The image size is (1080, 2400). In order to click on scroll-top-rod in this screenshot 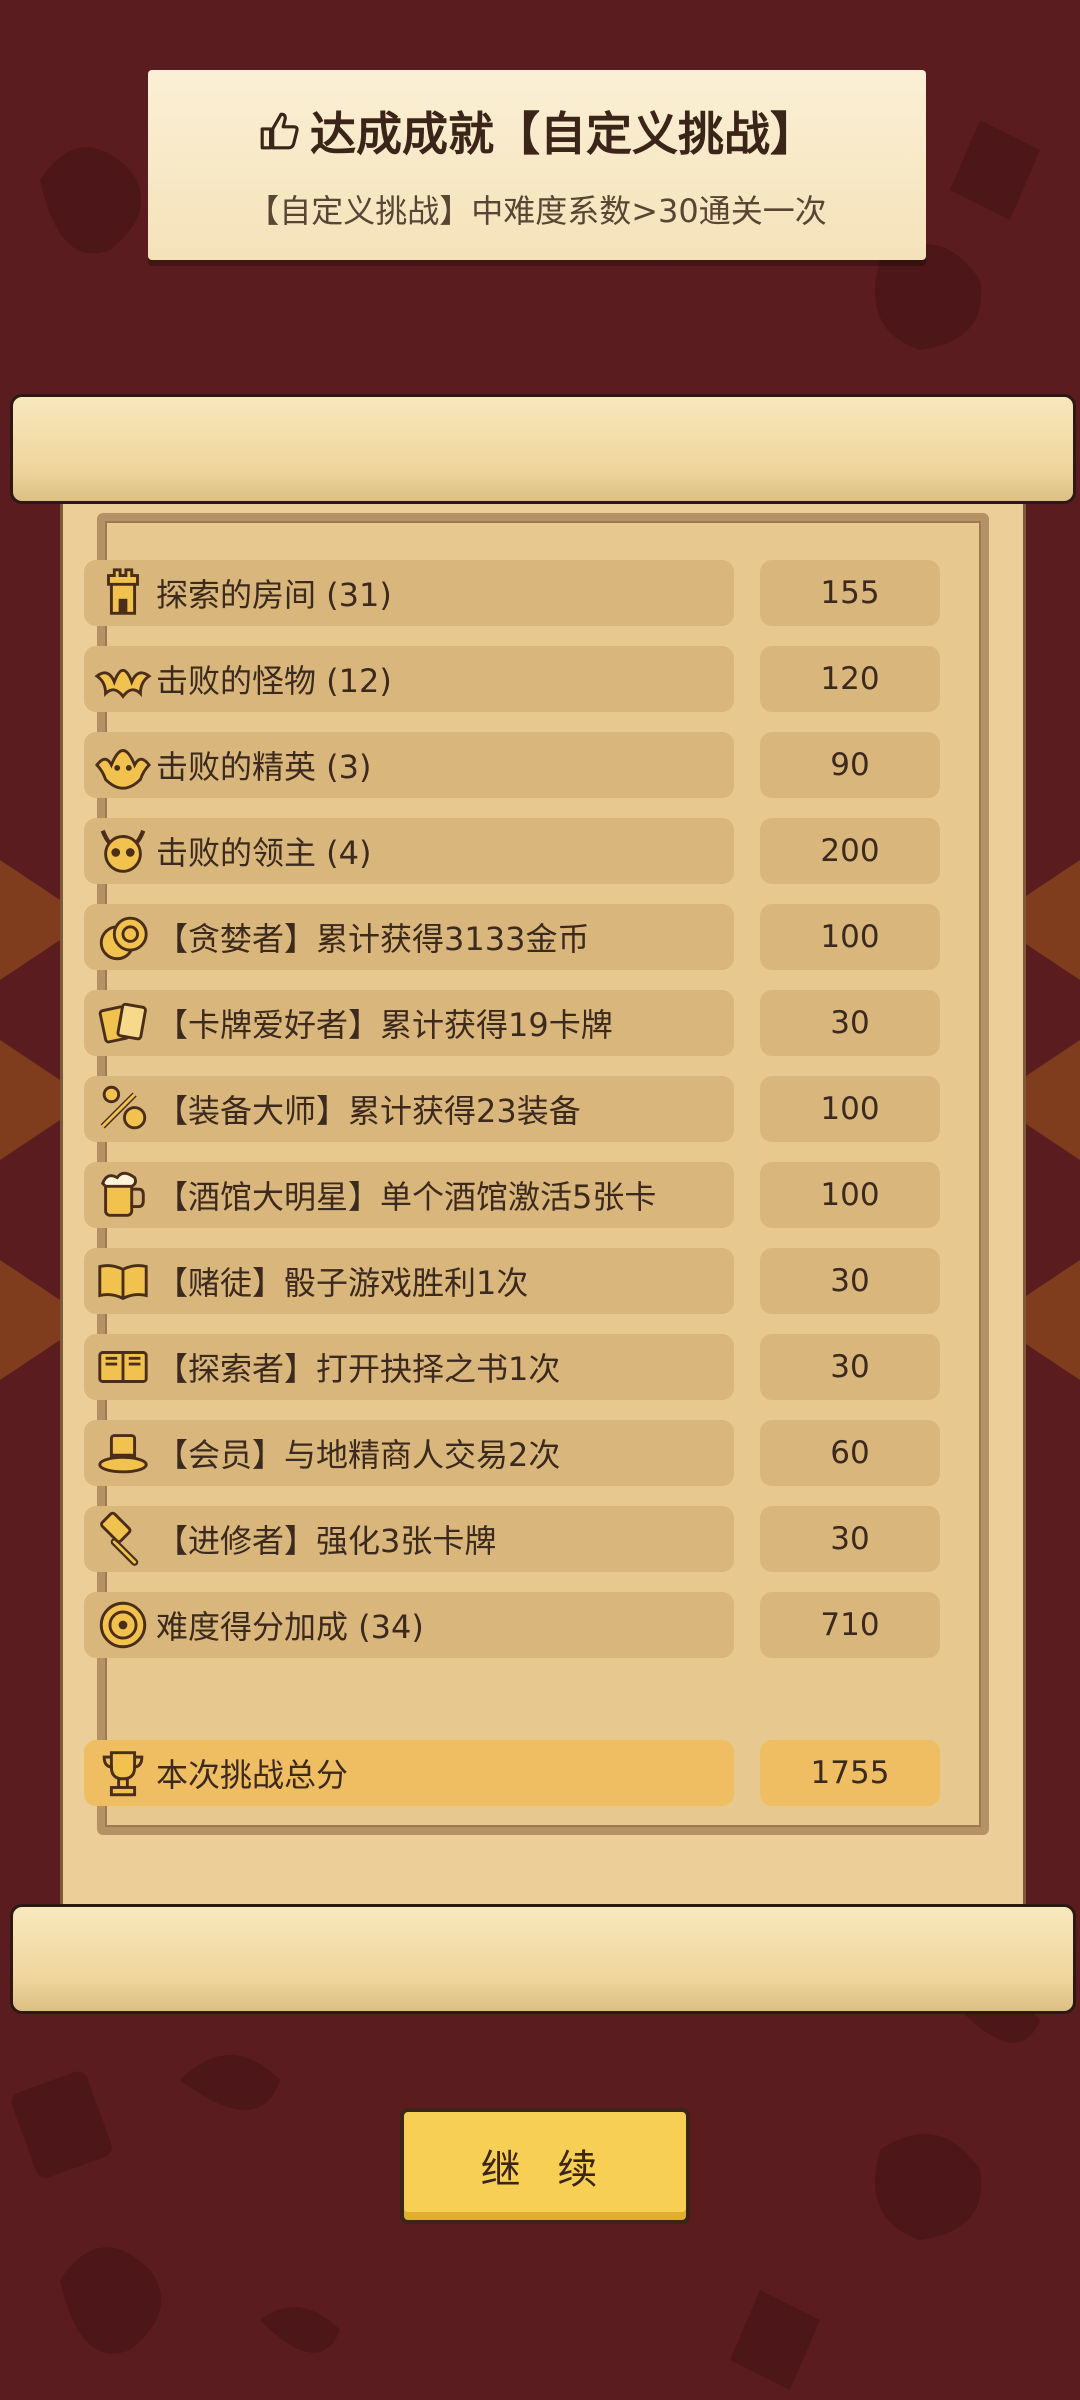, I will do `click(543, 449)`.